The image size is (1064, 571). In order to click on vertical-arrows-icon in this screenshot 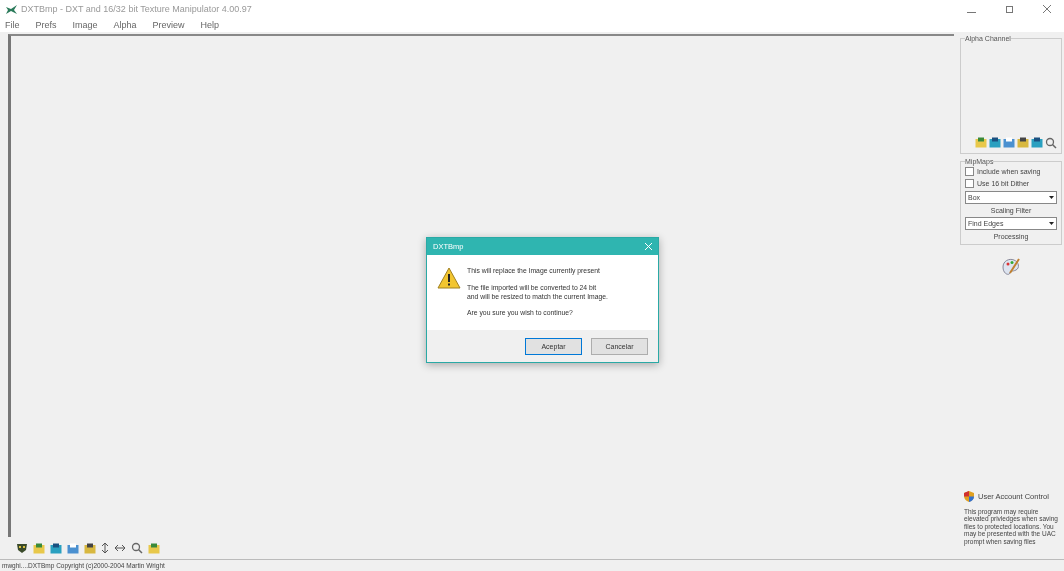, I will do `click(105, 548)`.